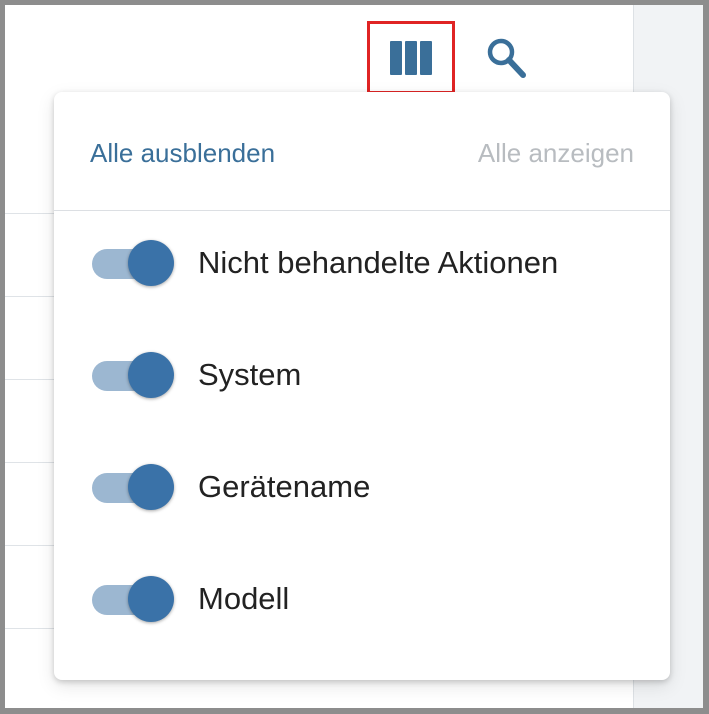 The width and height of the screenshot is (709, 714). I want to click on search-button, so click(506, 58).